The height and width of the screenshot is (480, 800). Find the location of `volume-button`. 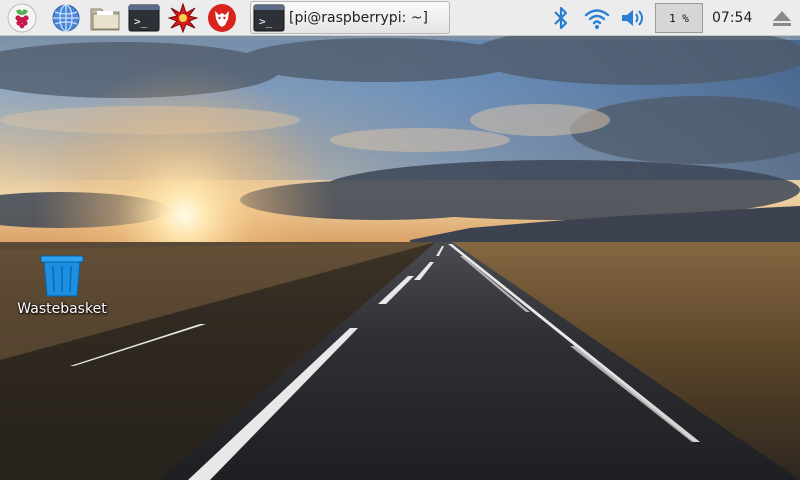

volume-button is located at coordinates (633, 18).